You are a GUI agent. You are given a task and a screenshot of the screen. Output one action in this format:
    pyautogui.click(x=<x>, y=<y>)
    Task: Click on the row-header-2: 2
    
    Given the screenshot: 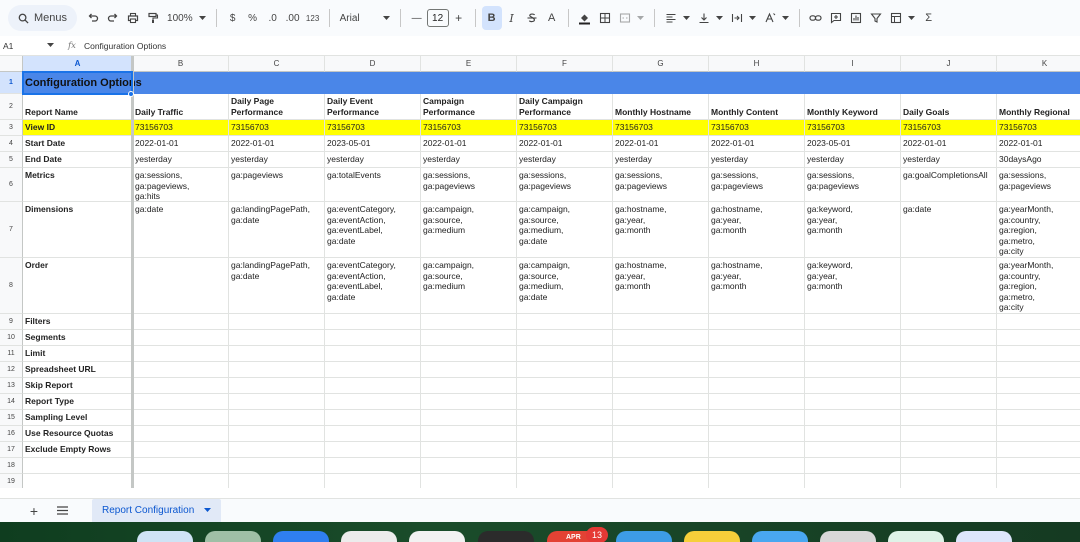 What is the action you would take?
    pyautogui.click(x=11, y=107)
    